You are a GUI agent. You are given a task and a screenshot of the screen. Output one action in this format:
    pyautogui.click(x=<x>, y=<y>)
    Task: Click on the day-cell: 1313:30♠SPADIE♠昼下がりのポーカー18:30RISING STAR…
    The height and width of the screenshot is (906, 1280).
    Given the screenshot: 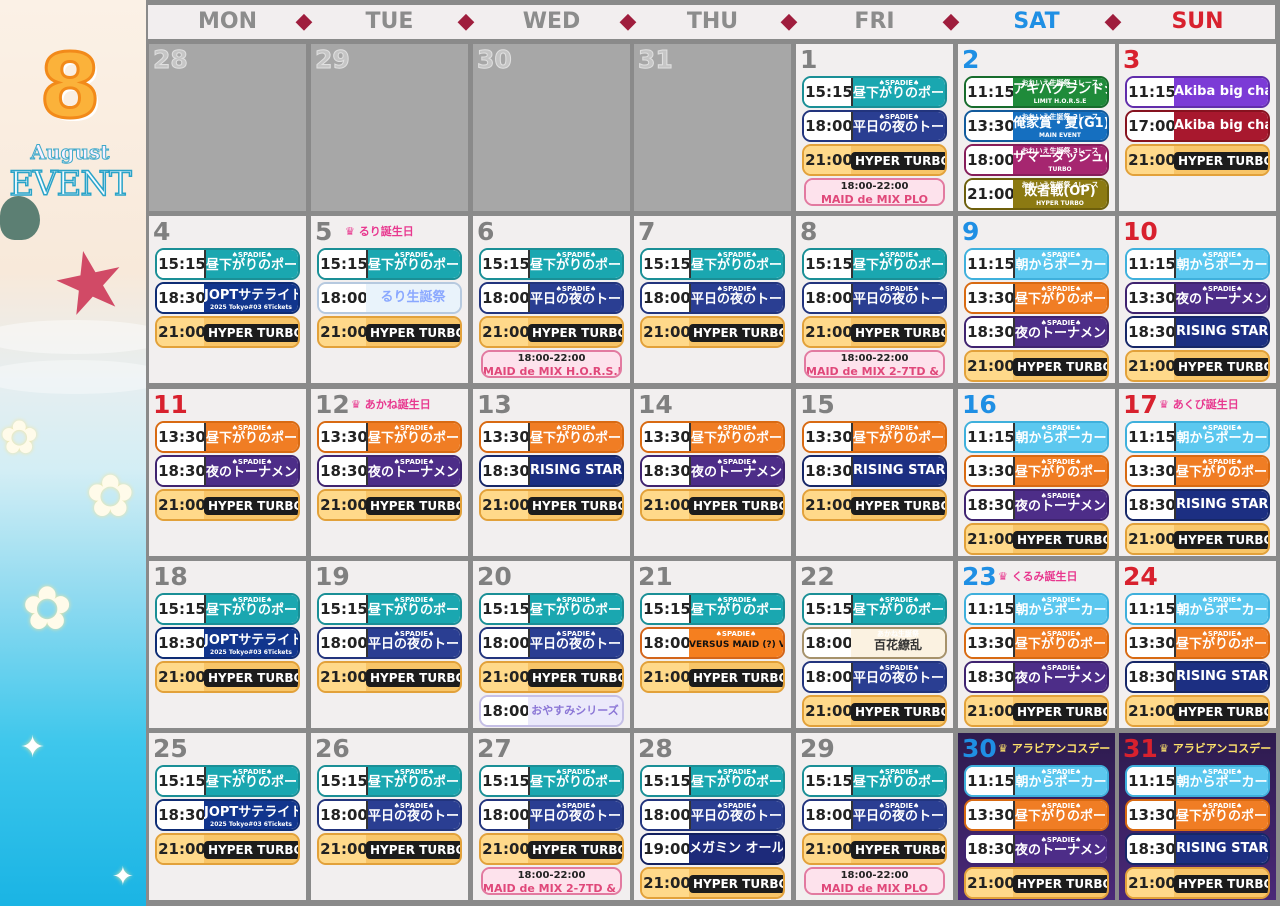 What is the action you would take?
    pyautogui.click(x=551, y=472)
    